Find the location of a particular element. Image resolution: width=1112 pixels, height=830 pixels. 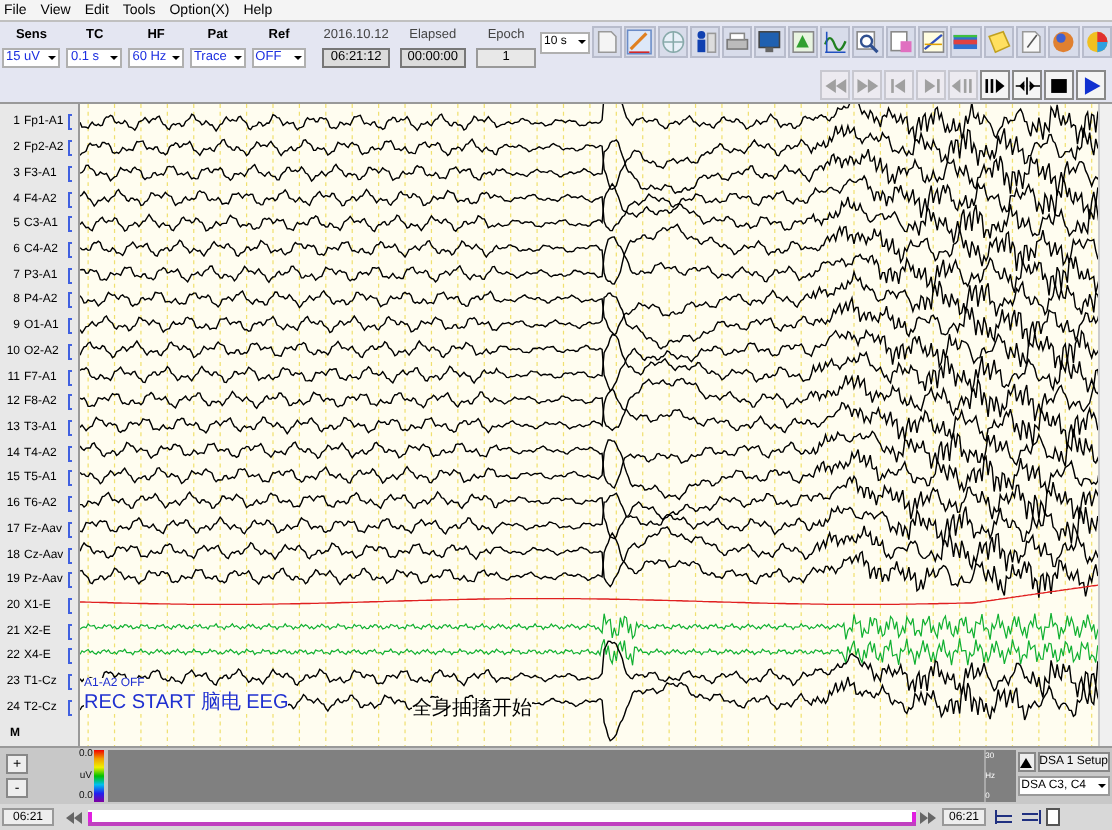

annotation-text: REC START 脑电 EEG is located at coordinates (186, 703).